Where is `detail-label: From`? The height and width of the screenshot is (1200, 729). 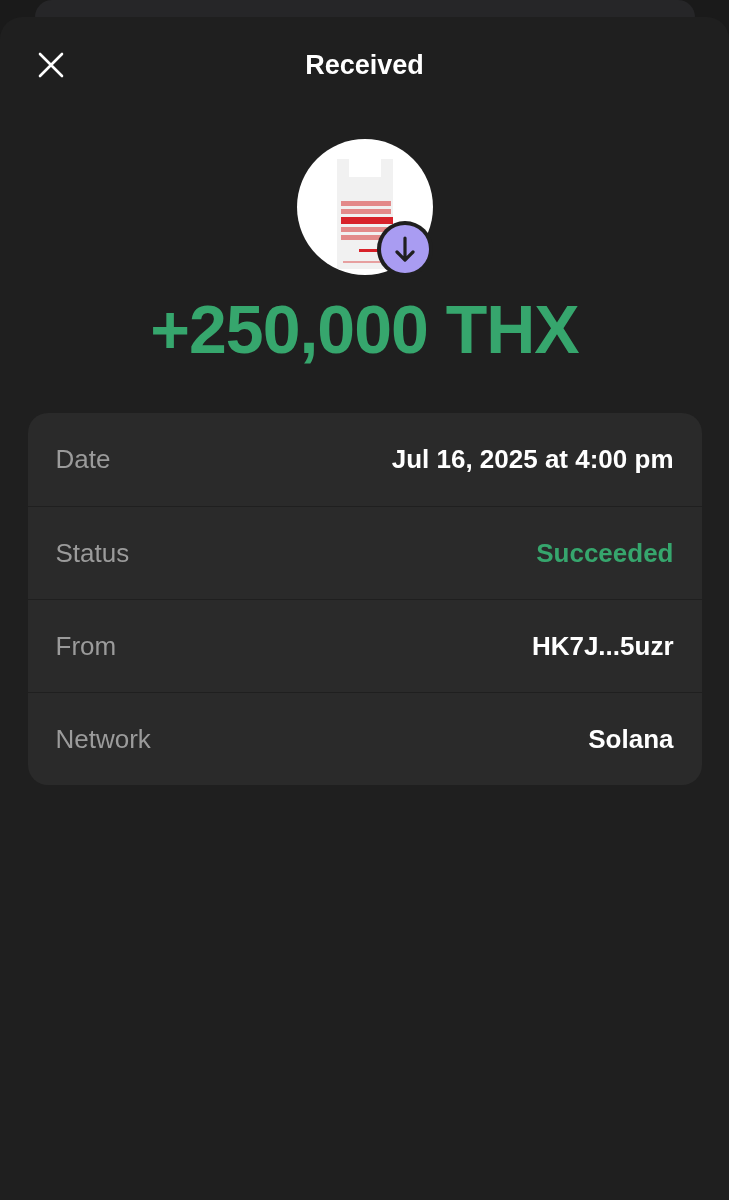
detail-label: From is located at coordinates (86, 646).